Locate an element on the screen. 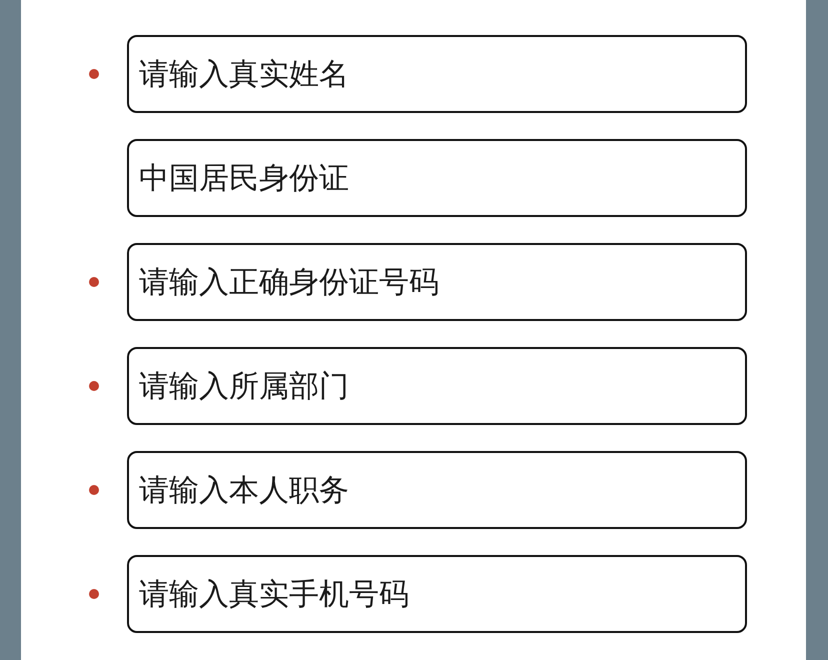 The height and width of the screenshot is (660, 828). input-field: 请输入所属部门 is located at coordinates (437, 386).